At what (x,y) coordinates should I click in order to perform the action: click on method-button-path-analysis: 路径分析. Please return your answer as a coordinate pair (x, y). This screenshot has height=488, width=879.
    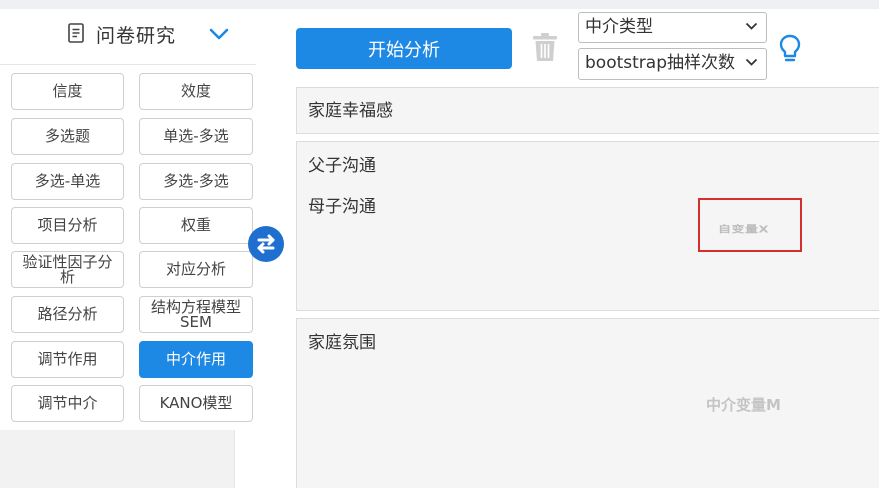
    Looking at the image, I should click on (67, 314).